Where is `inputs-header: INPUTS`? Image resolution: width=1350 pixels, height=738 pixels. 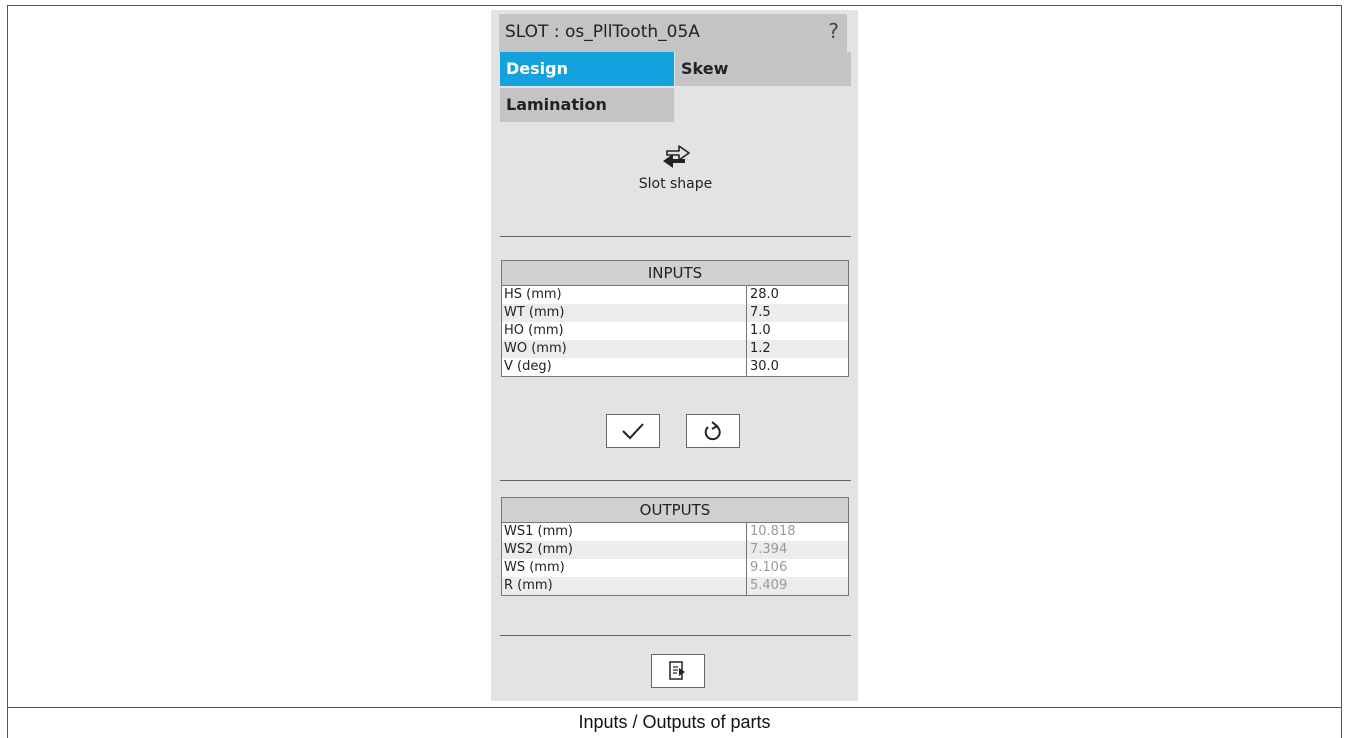 inputs-header: INPUTS is located at coordinates (675, 273).